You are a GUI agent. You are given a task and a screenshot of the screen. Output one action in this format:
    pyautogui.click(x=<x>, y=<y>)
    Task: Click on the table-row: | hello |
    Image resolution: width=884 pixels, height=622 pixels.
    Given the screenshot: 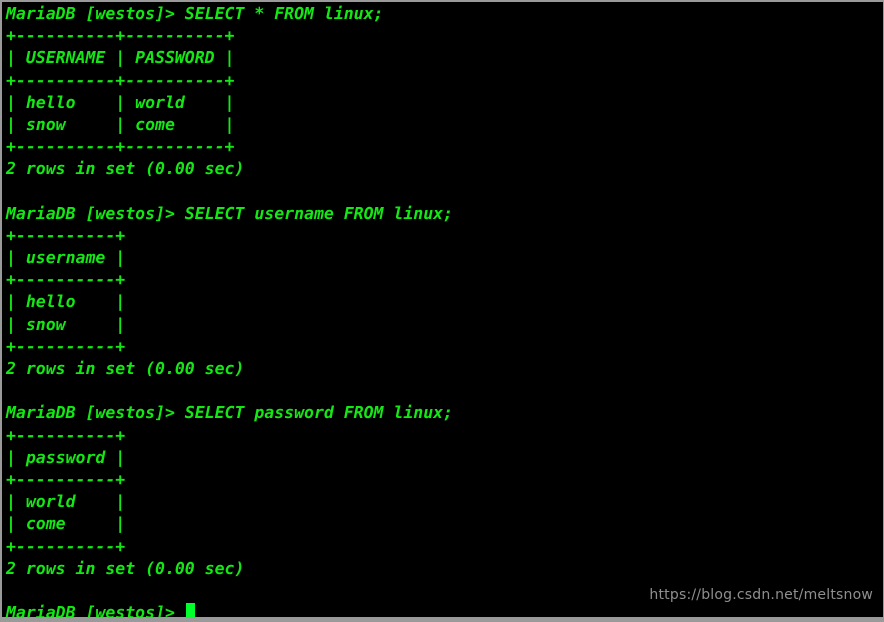 What is the action you would take?
    pyautogui.click(x=66, y=302)
    